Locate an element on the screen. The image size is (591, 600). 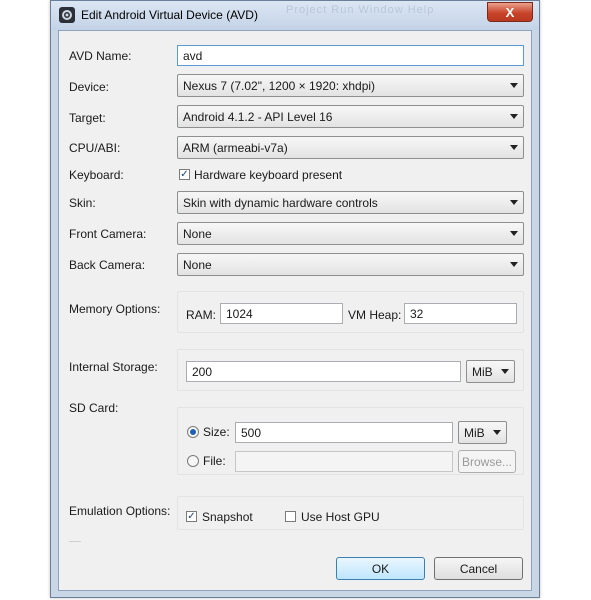
use-host-gpu-label: Use Host GPU is located at coordinates (340, 517).